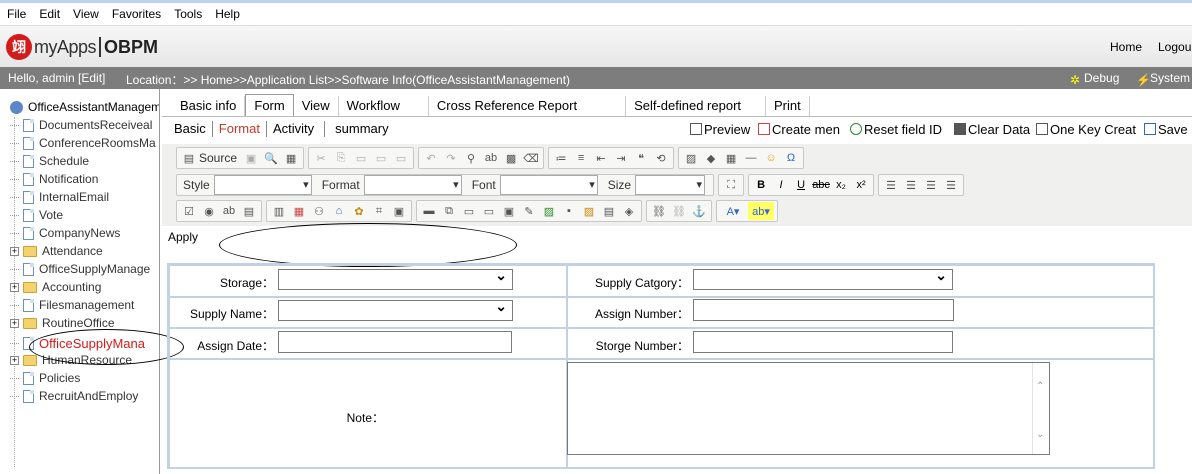 Image resolution: width=1192 pixels, height=474 pixels. What do you see at coordinates (190, 129) in the screenshot?
I see `tab-basic: Basic` at bounding box center [190, 129].